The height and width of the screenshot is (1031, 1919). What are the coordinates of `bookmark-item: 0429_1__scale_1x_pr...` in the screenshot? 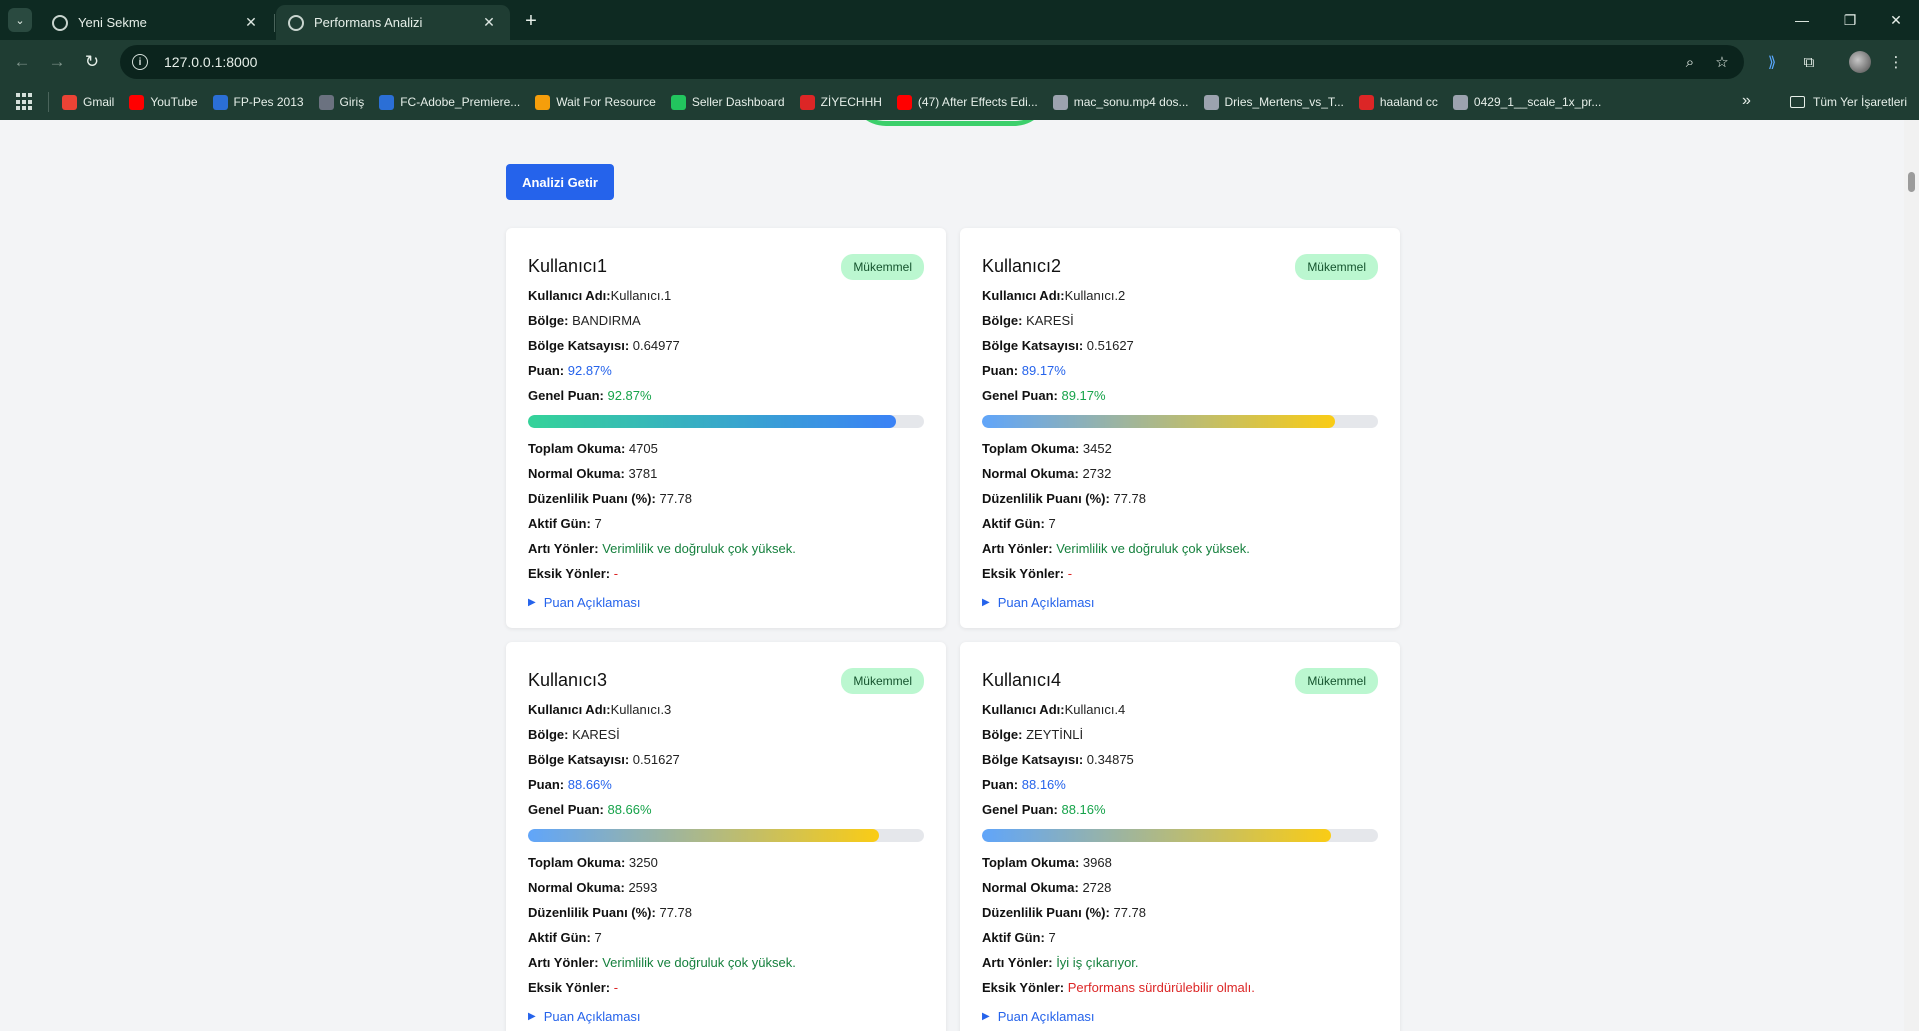 It's located at (1526, 102).